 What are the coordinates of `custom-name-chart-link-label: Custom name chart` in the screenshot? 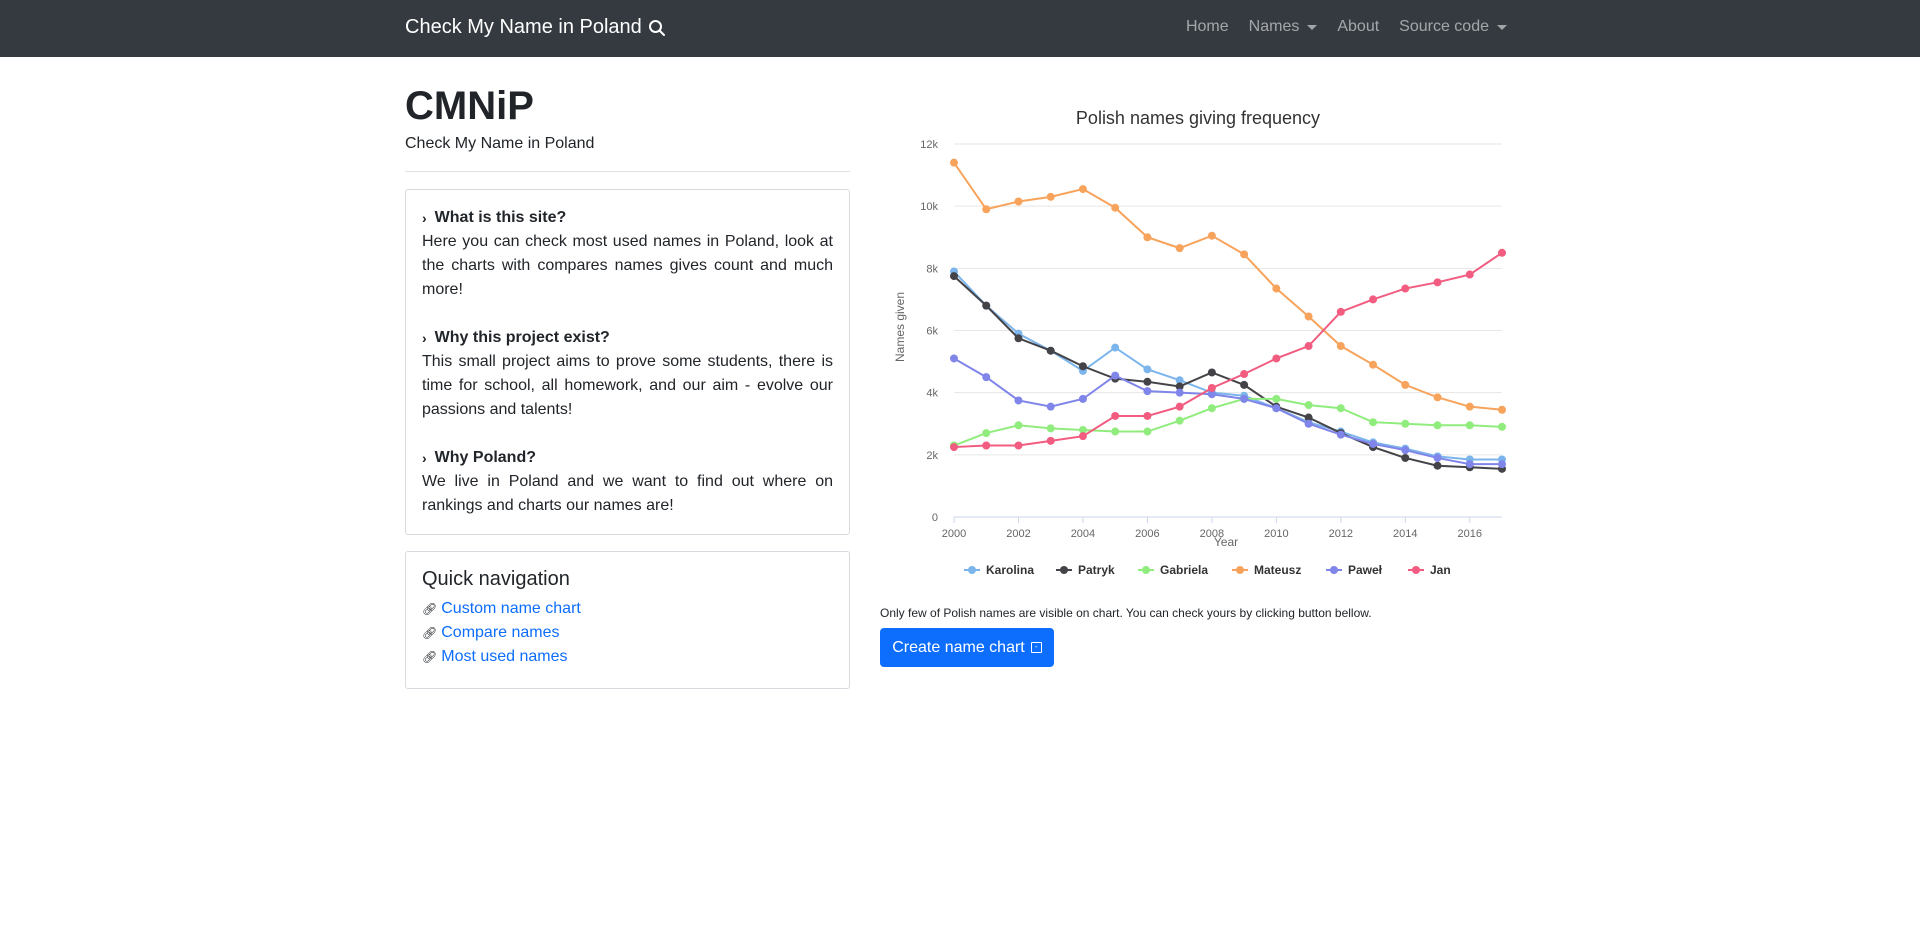 It's located at (511, 608).